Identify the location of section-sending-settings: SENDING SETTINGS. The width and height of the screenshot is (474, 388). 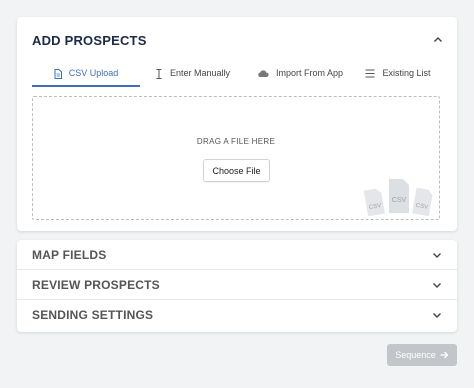
(237, 315).